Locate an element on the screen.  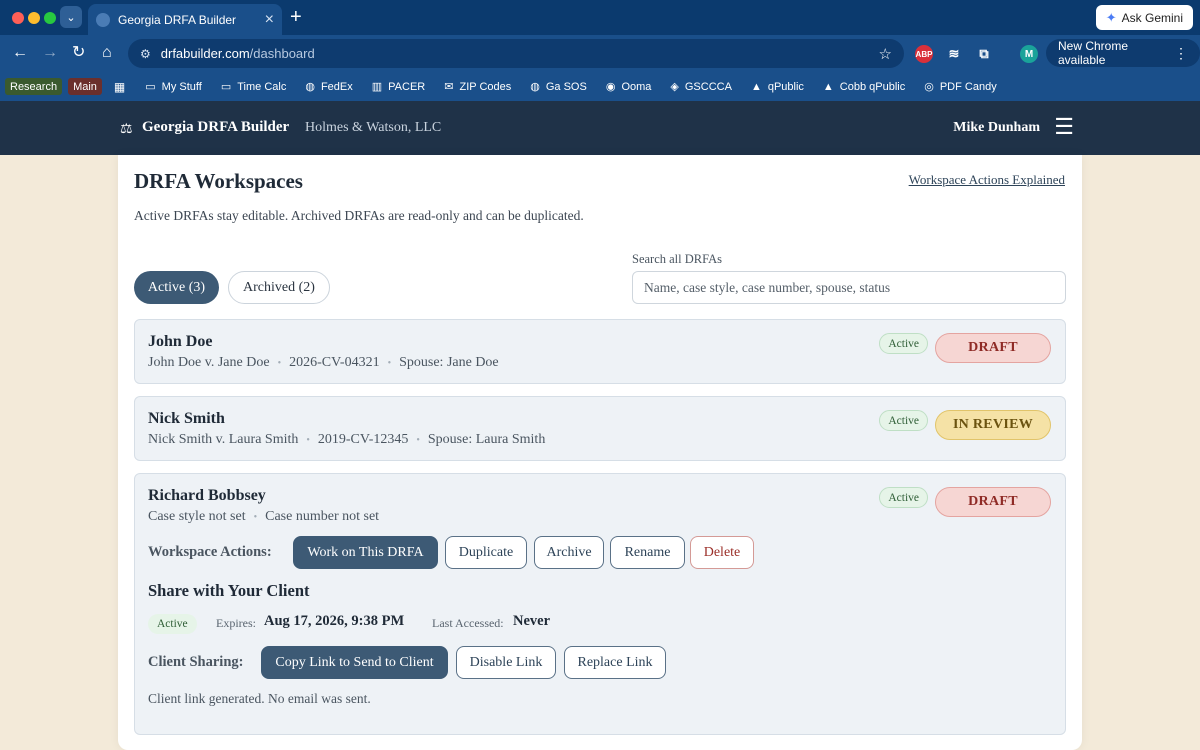
browser-tab-bar: ⌄ Georgia DRFA Builder × + ✦ Ask Gemini is located at coordinates (600, 17).